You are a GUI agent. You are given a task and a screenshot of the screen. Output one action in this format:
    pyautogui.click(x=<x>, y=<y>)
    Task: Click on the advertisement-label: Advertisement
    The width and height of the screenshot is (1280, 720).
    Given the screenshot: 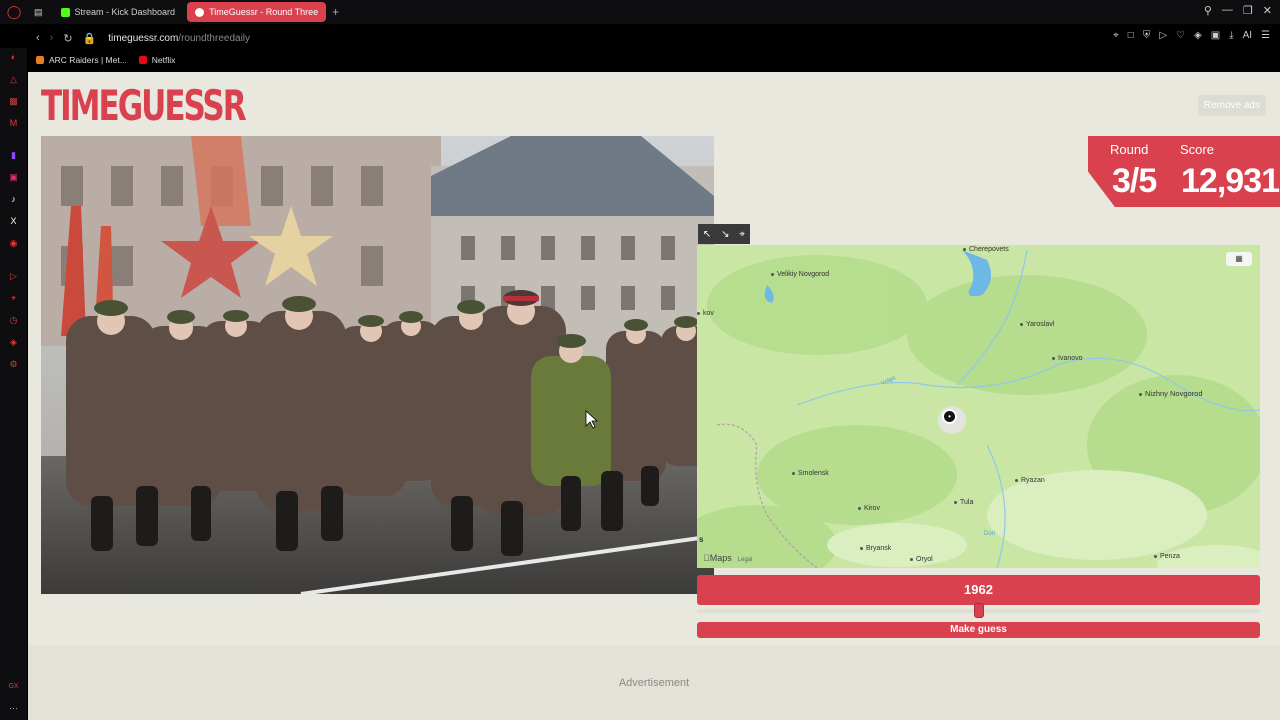 What is the action you would take?
    pyautogui.click(x=654, y=683)
    